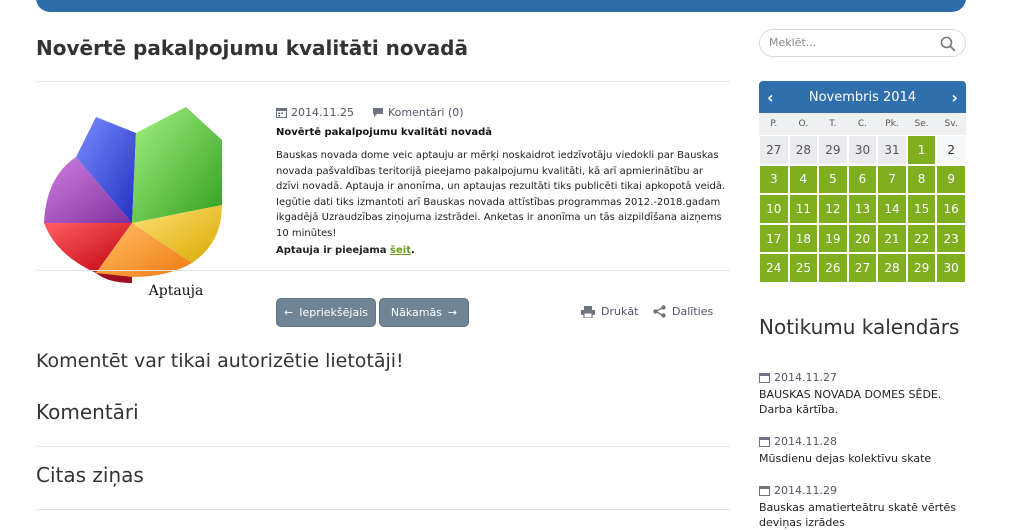  I want to click on calendar-month: Novembris 2014, so click(862, 97).